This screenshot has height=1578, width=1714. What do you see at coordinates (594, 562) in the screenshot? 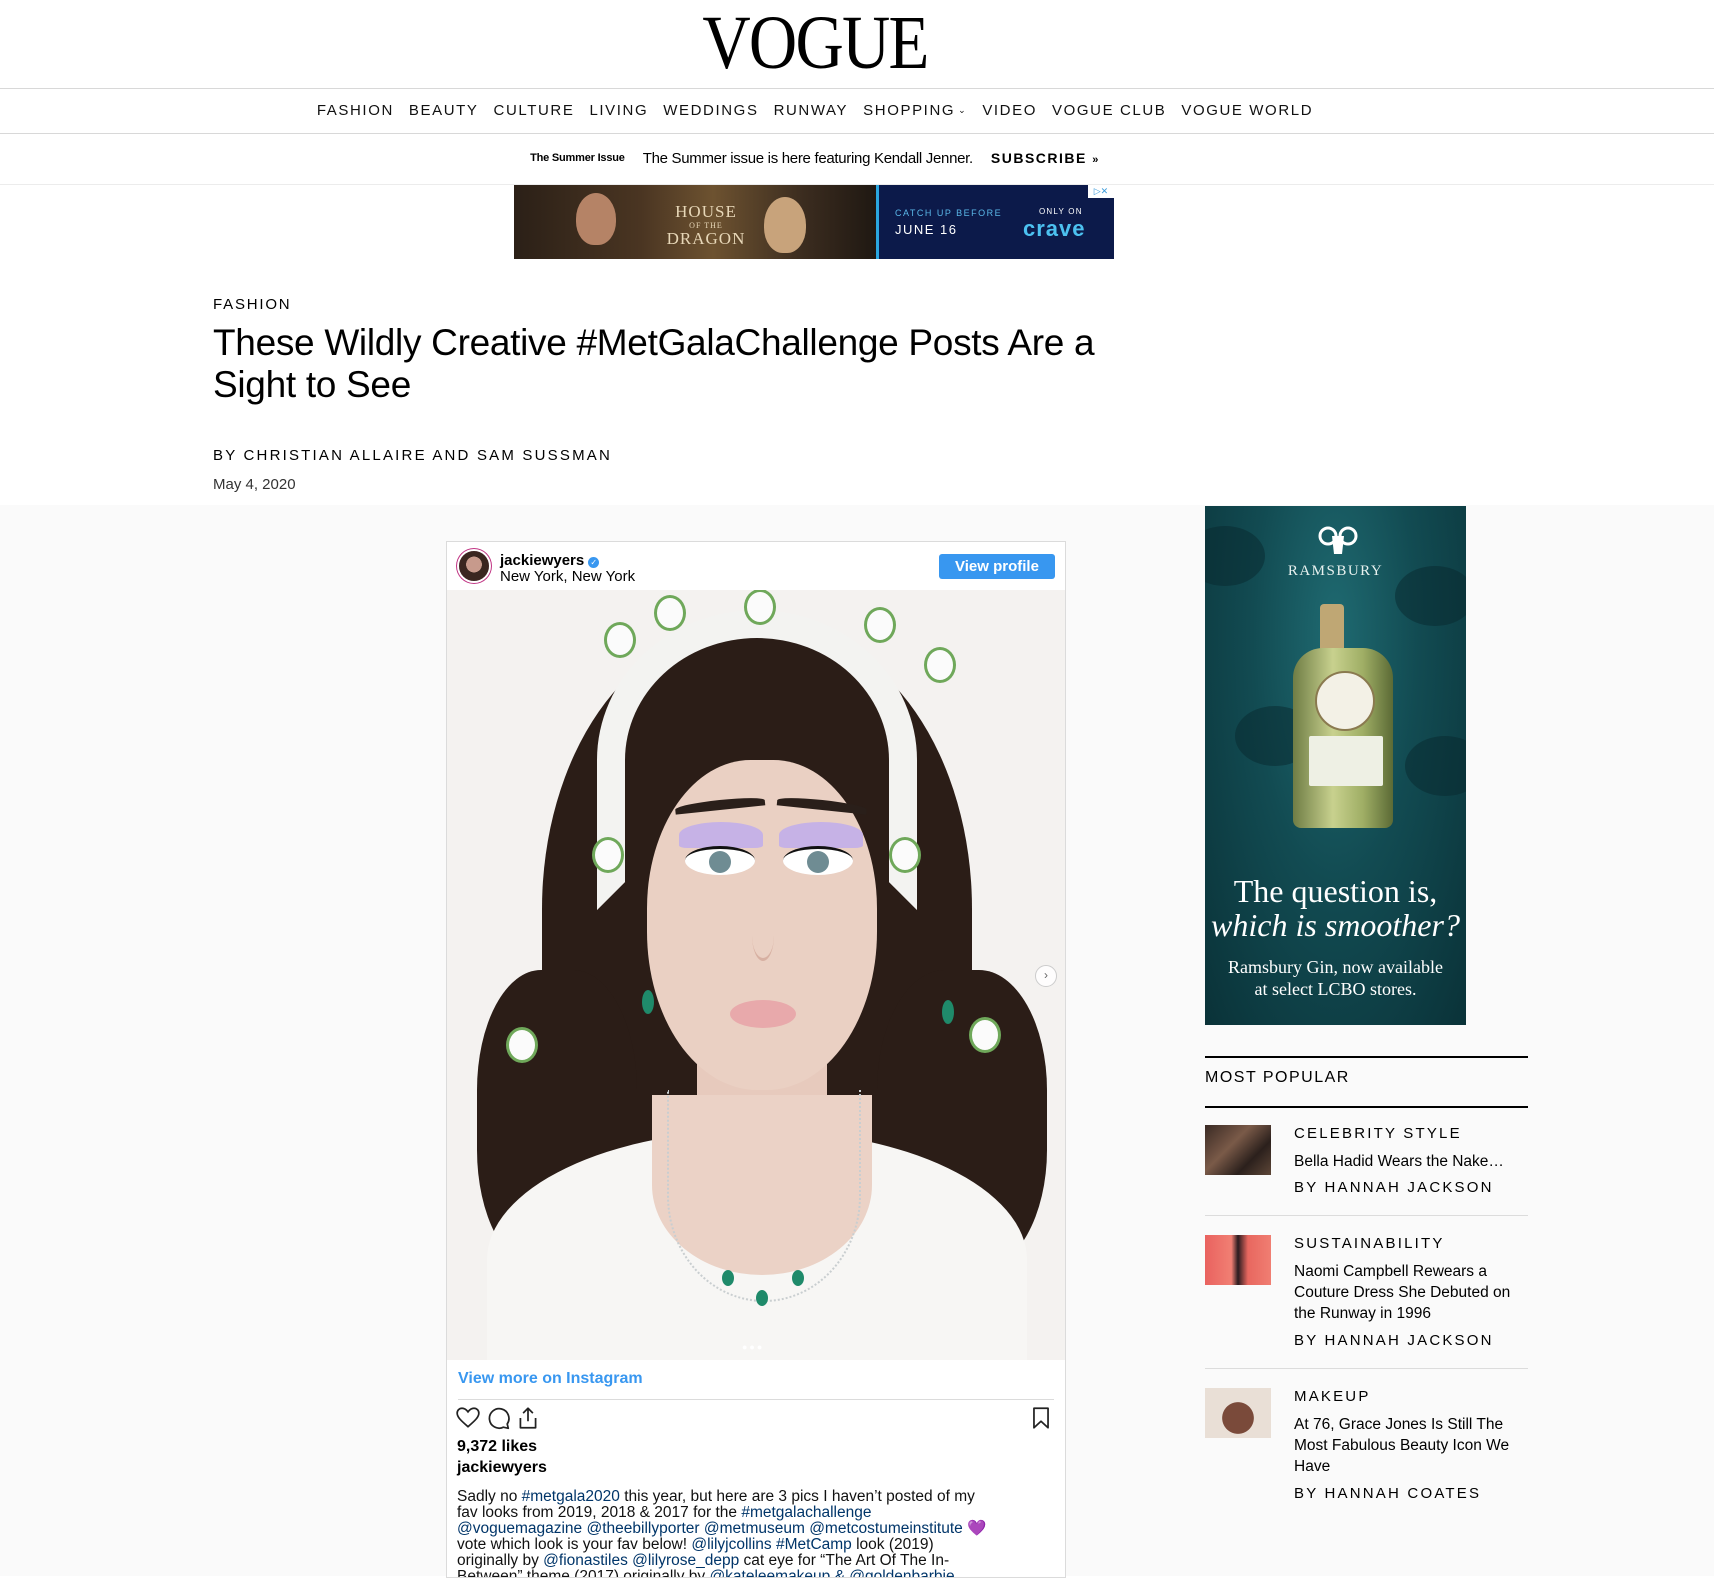
I see `verified-badge-icon: ✓` at bounding box center [594, 562].